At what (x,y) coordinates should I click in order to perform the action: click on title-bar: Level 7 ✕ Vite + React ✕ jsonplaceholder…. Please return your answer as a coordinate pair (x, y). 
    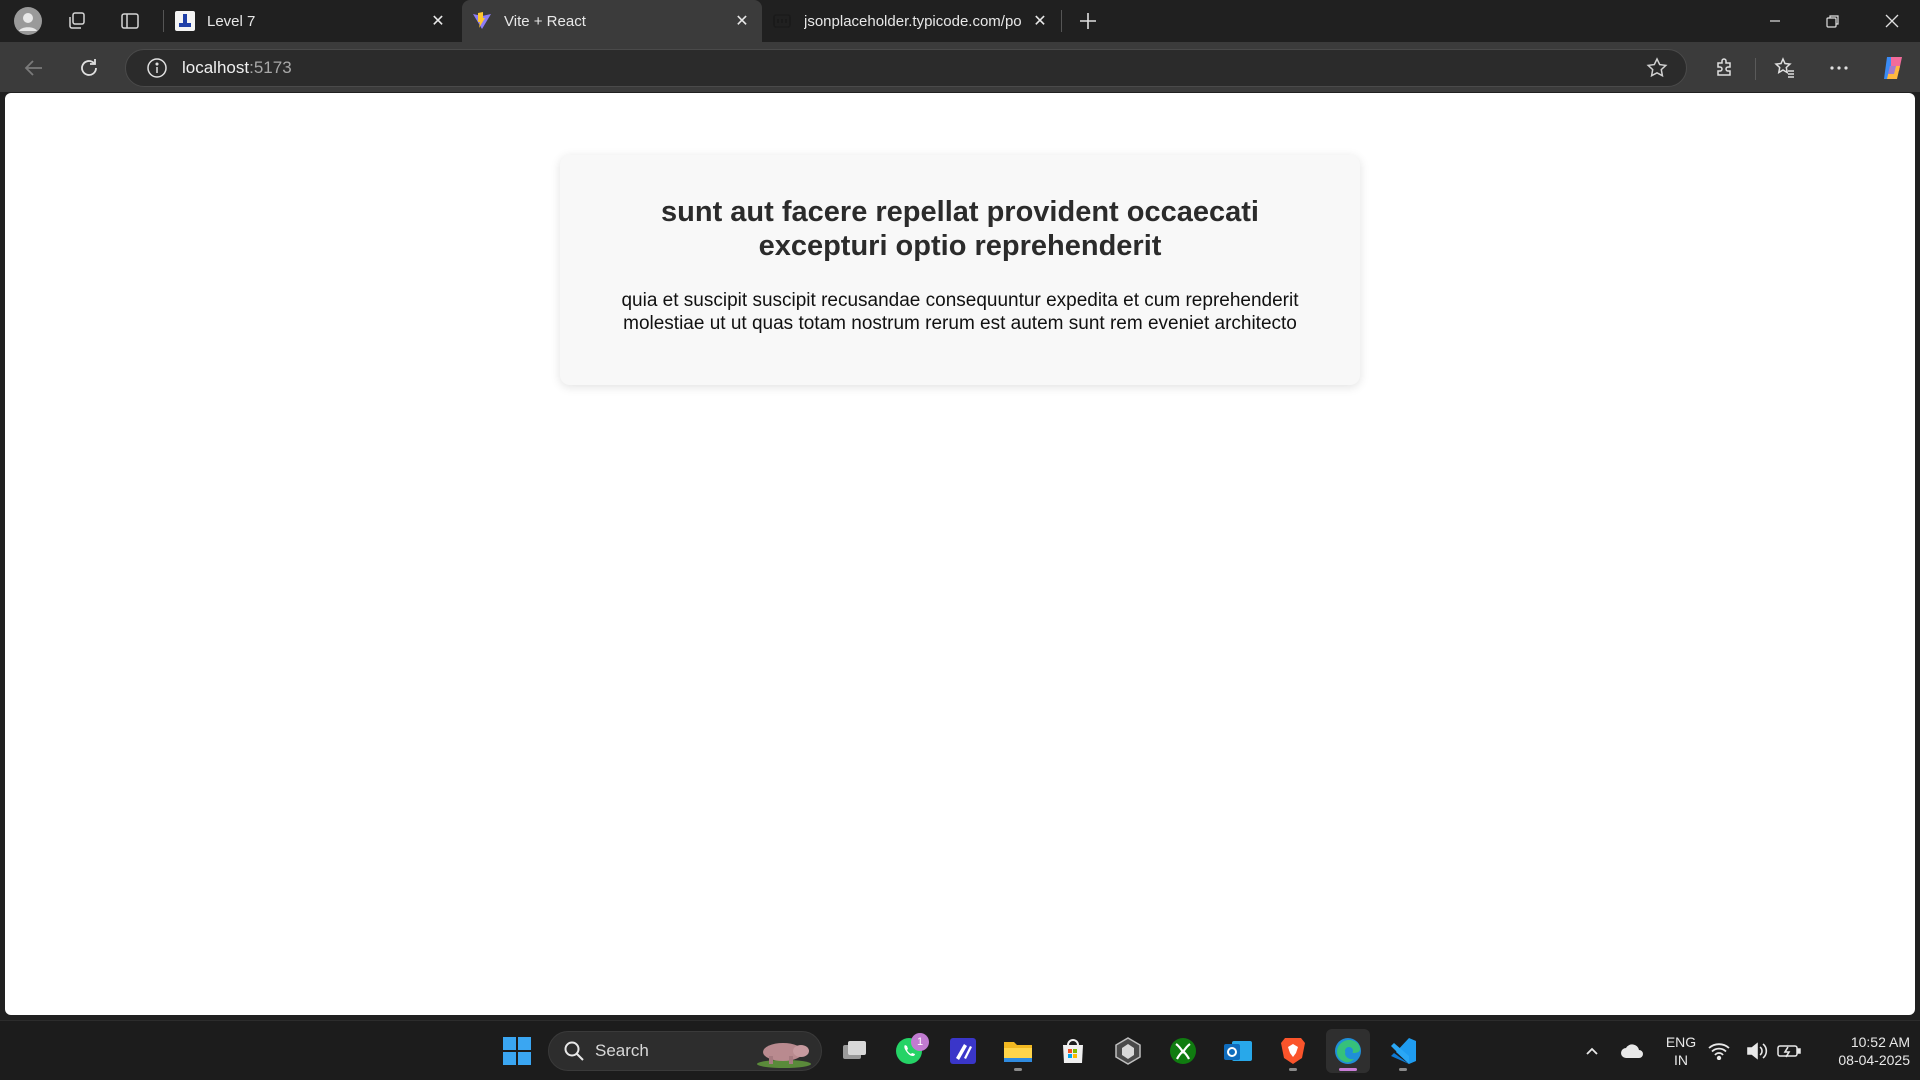
    Looking at the image, I should click on (960, 21).